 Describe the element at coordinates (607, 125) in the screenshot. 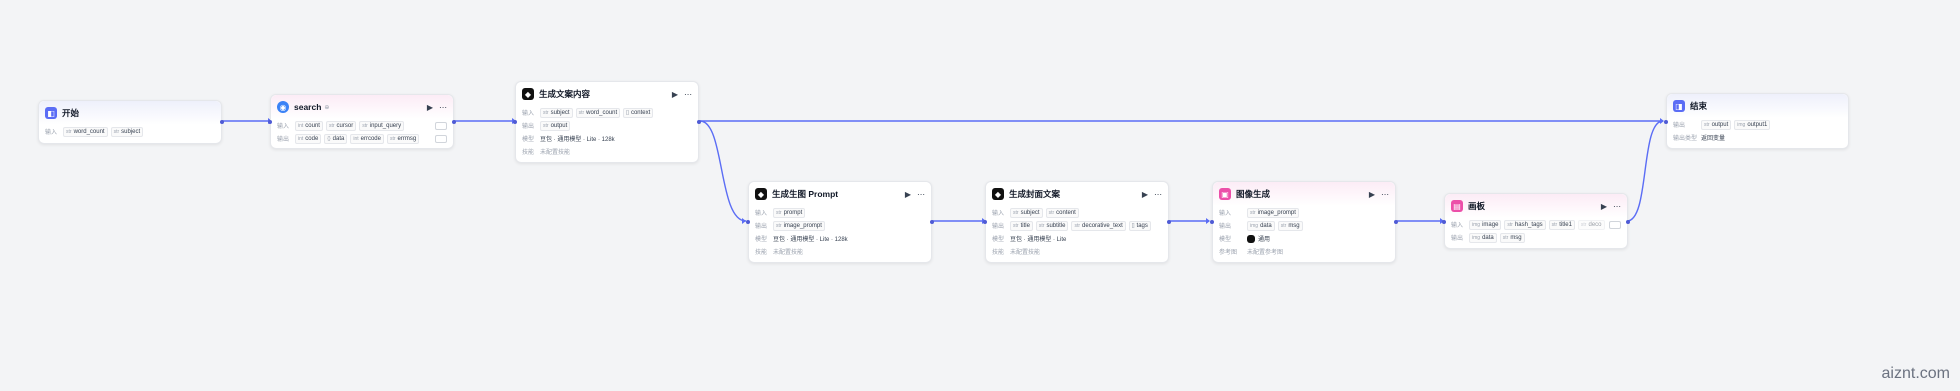

I see `output-row: 输出 str output` at that location.